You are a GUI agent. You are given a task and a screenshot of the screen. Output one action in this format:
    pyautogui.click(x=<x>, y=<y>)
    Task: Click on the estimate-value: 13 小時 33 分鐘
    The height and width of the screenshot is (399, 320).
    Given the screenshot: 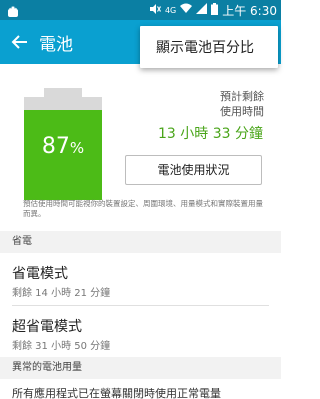 What is the action you would take?
    pyautogui.click(x=210, y=134)
    